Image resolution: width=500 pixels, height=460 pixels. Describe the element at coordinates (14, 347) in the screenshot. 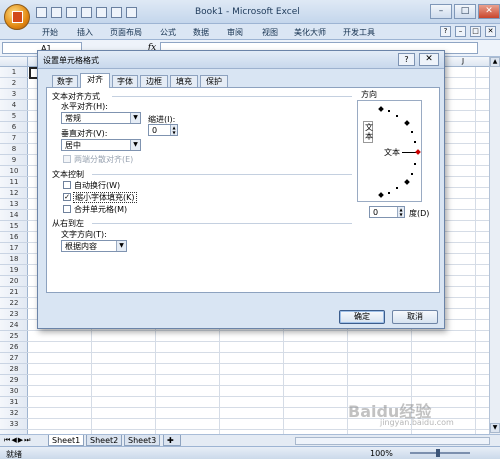

I see `row-number: 26` at that location.